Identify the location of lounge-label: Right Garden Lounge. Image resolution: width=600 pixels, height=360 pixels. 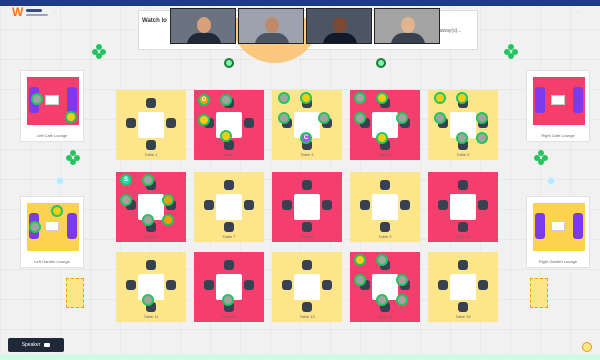
(558, 261).